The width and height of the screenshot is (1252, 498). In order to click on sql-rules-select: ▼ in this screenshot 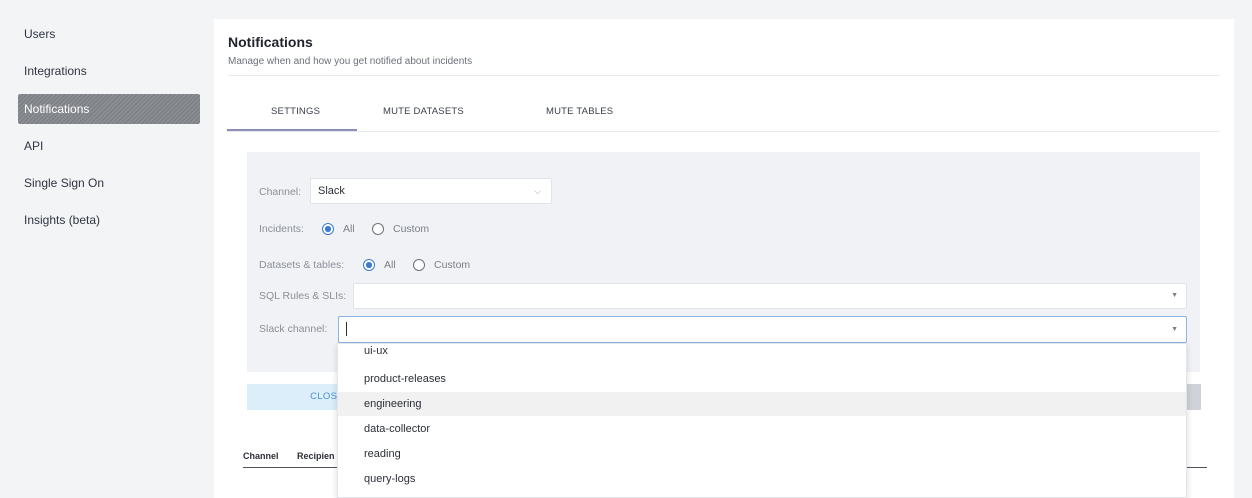, I will do `click(770, 296)`.